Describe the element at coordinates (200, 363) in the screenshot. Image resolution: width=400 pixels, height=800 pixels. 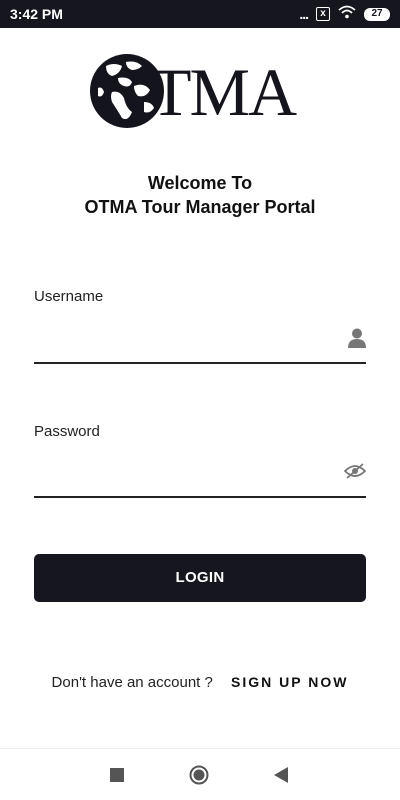
I see `username-underline` at that location.